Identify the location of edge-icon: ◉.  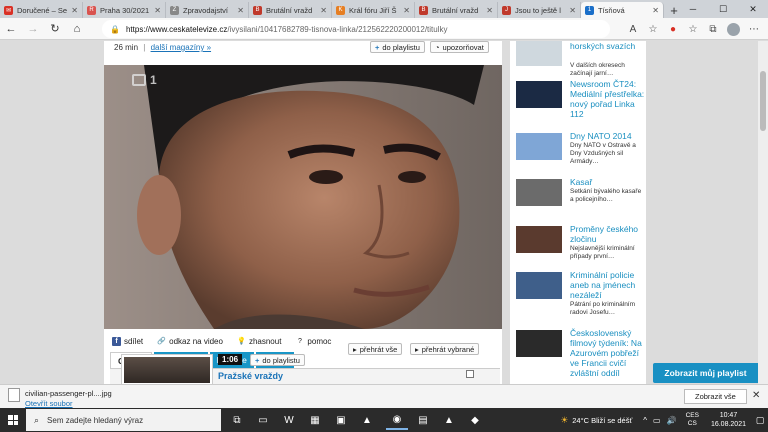
(397, 420).